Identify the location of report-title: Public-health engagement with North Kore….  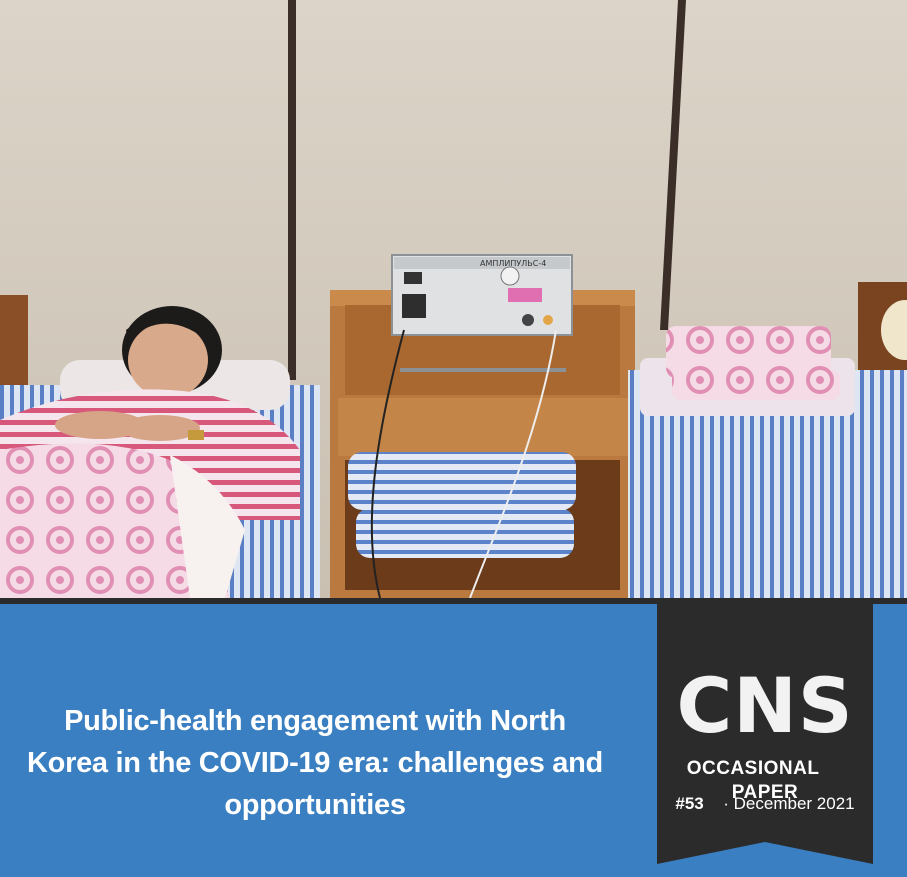
(315, 763).